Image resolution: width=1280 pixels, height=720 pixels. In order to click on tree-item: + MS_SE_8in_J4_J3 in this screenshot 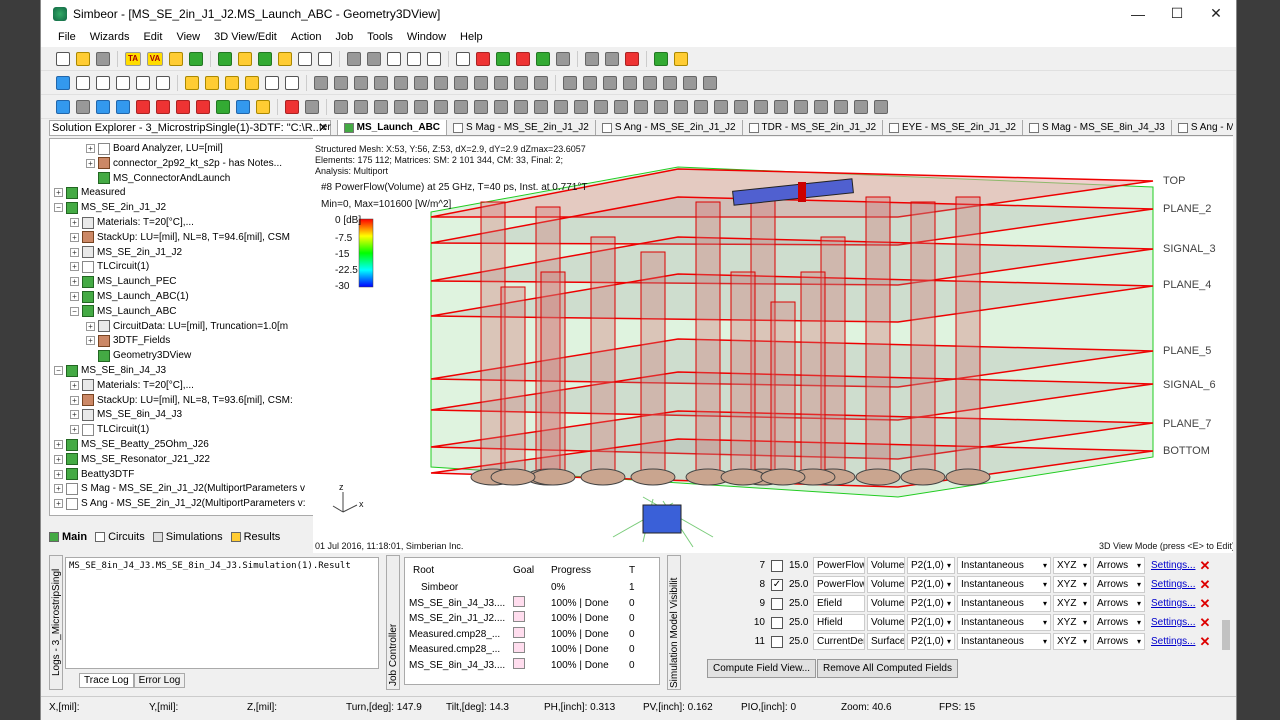, I will do `click(126, 414)`.